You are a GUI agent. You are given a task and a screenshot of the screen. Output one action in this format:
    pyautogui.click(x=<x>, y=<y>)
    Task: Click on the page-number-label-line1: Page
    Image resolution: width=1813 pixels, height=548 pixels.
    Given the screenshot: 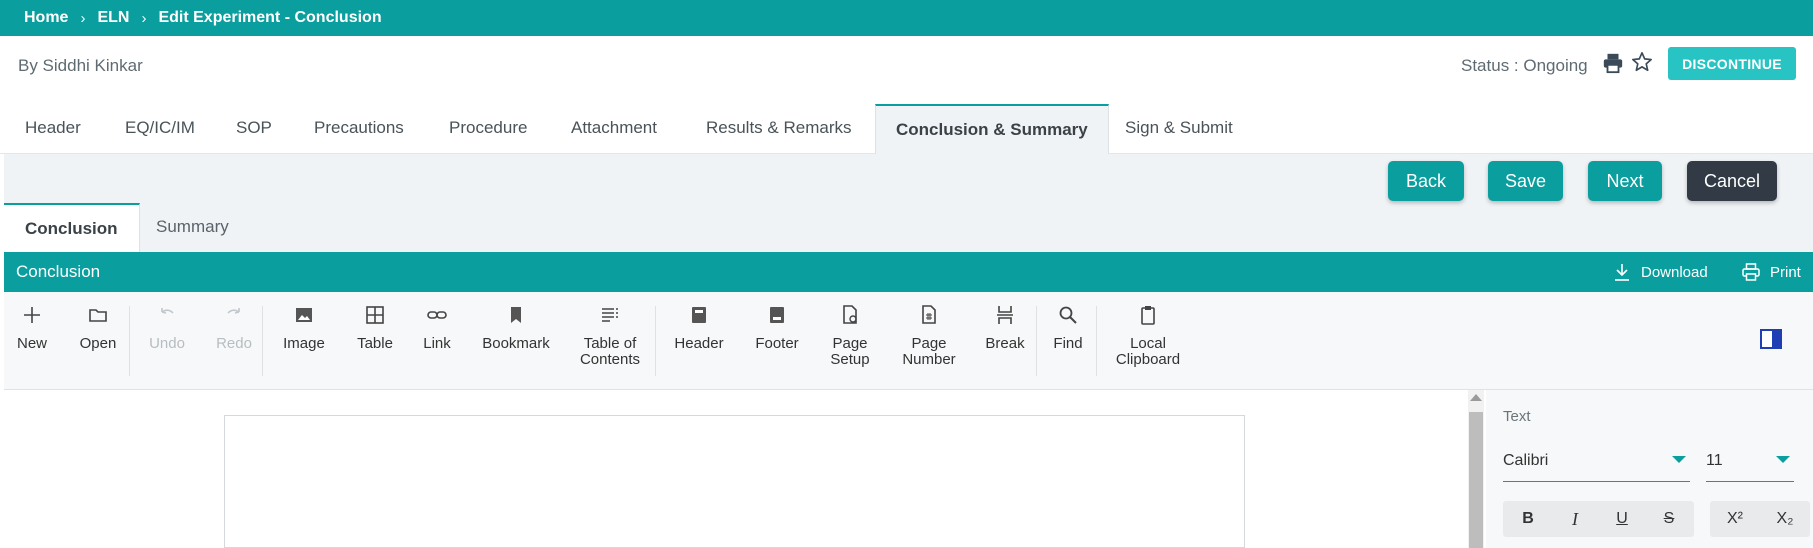 What is the action you would take?
    pyautogui.click(x=929, y=343)
    